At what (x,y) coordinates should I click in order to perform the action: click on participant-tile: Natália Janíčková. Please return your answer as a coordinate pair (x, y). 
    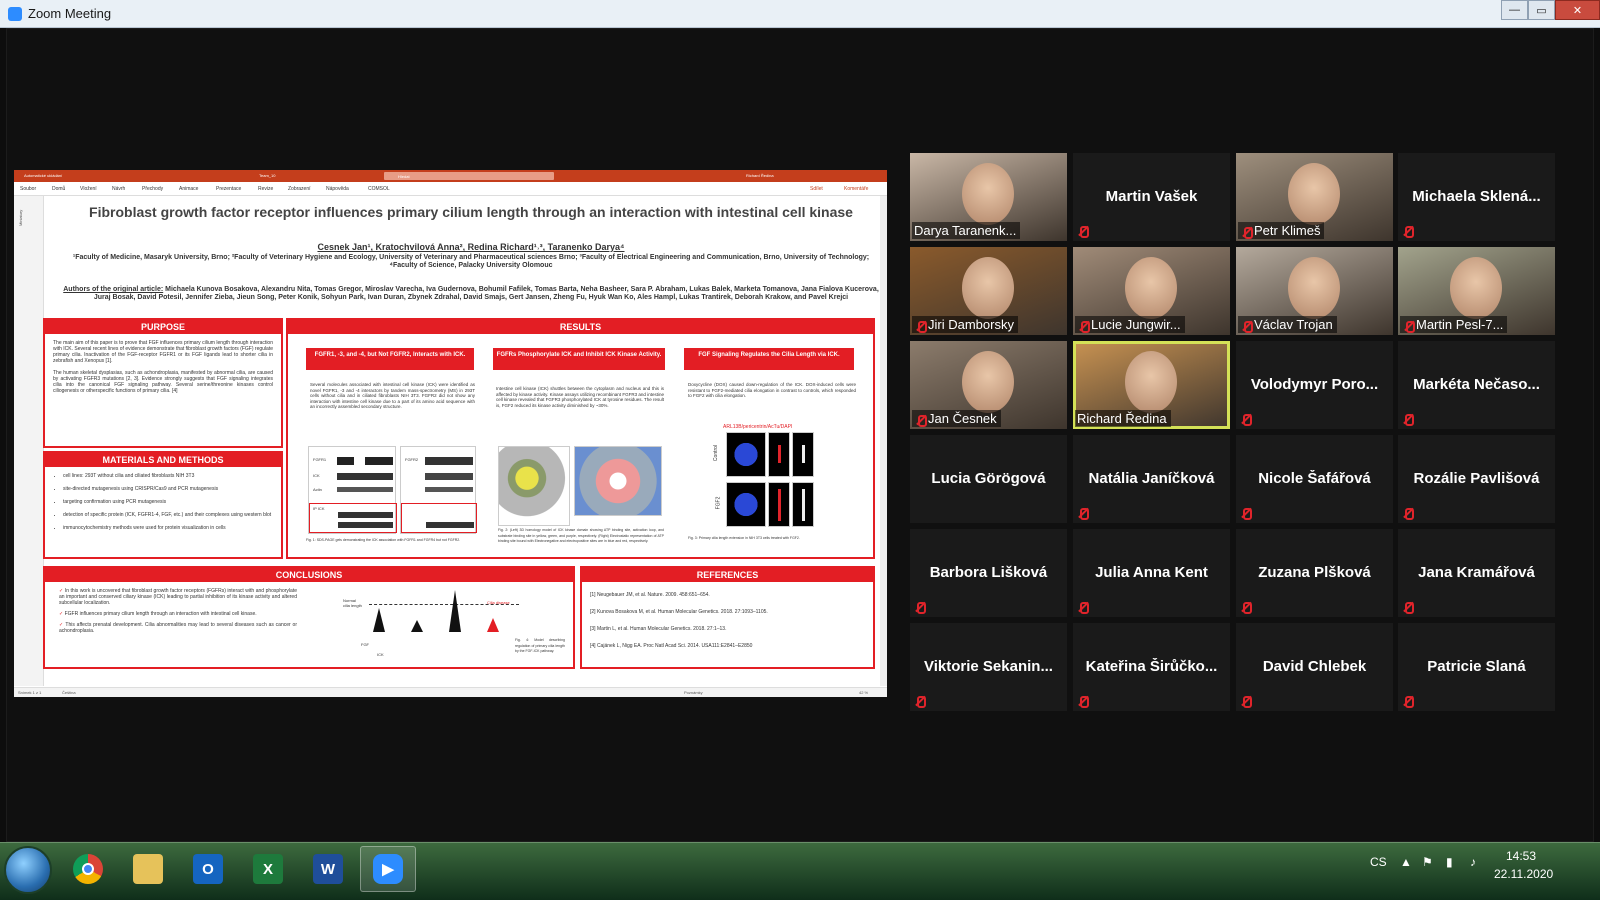
    Looking at the image, I should click on (1151, 479).